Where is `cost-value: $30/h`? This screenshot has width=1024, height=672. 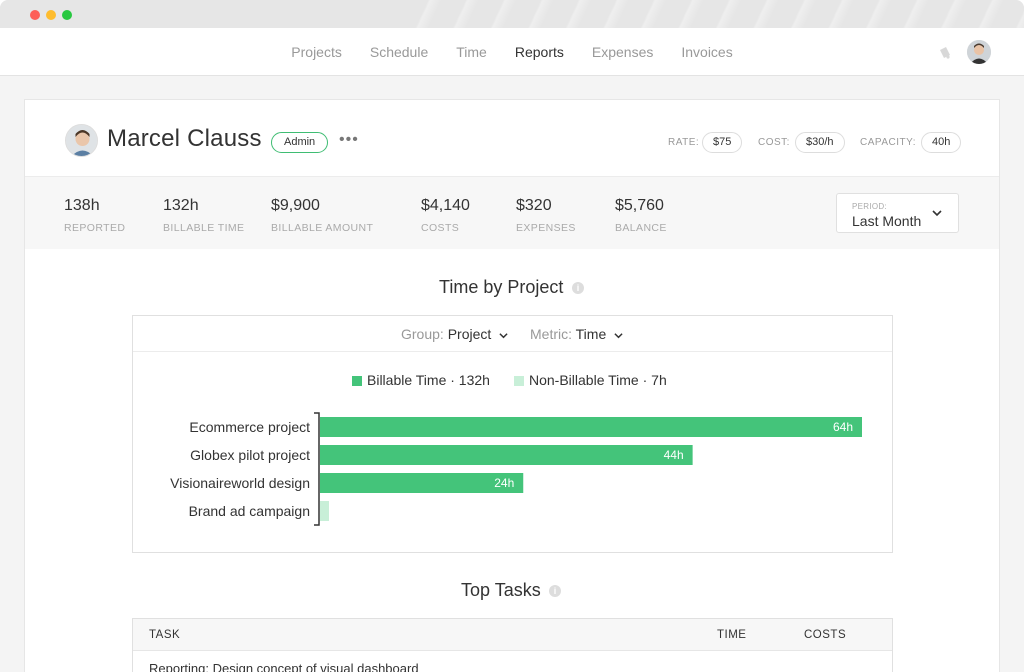 cost-value: $30/h is located at coordinates (820, 142).